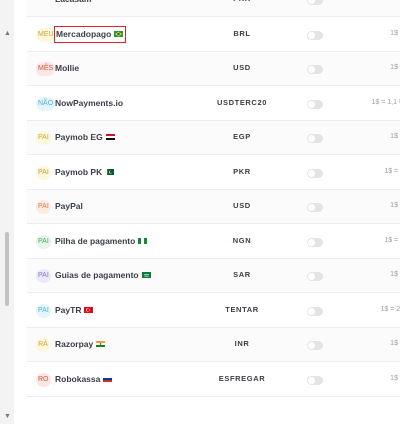  I want to click on gateway-currency: ESFREGAR, so click(242, 378).